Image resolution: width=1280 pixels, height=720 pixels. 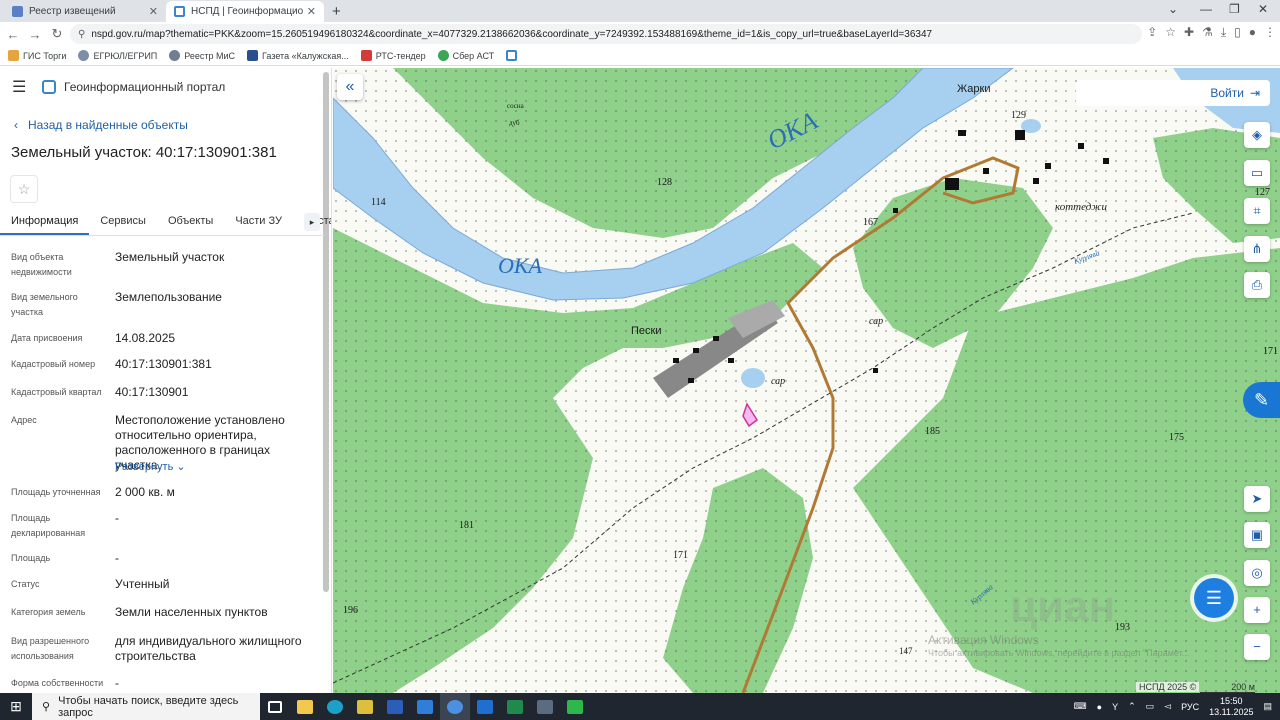 I want to click on calculator-icon, so click(x=365, y=706).